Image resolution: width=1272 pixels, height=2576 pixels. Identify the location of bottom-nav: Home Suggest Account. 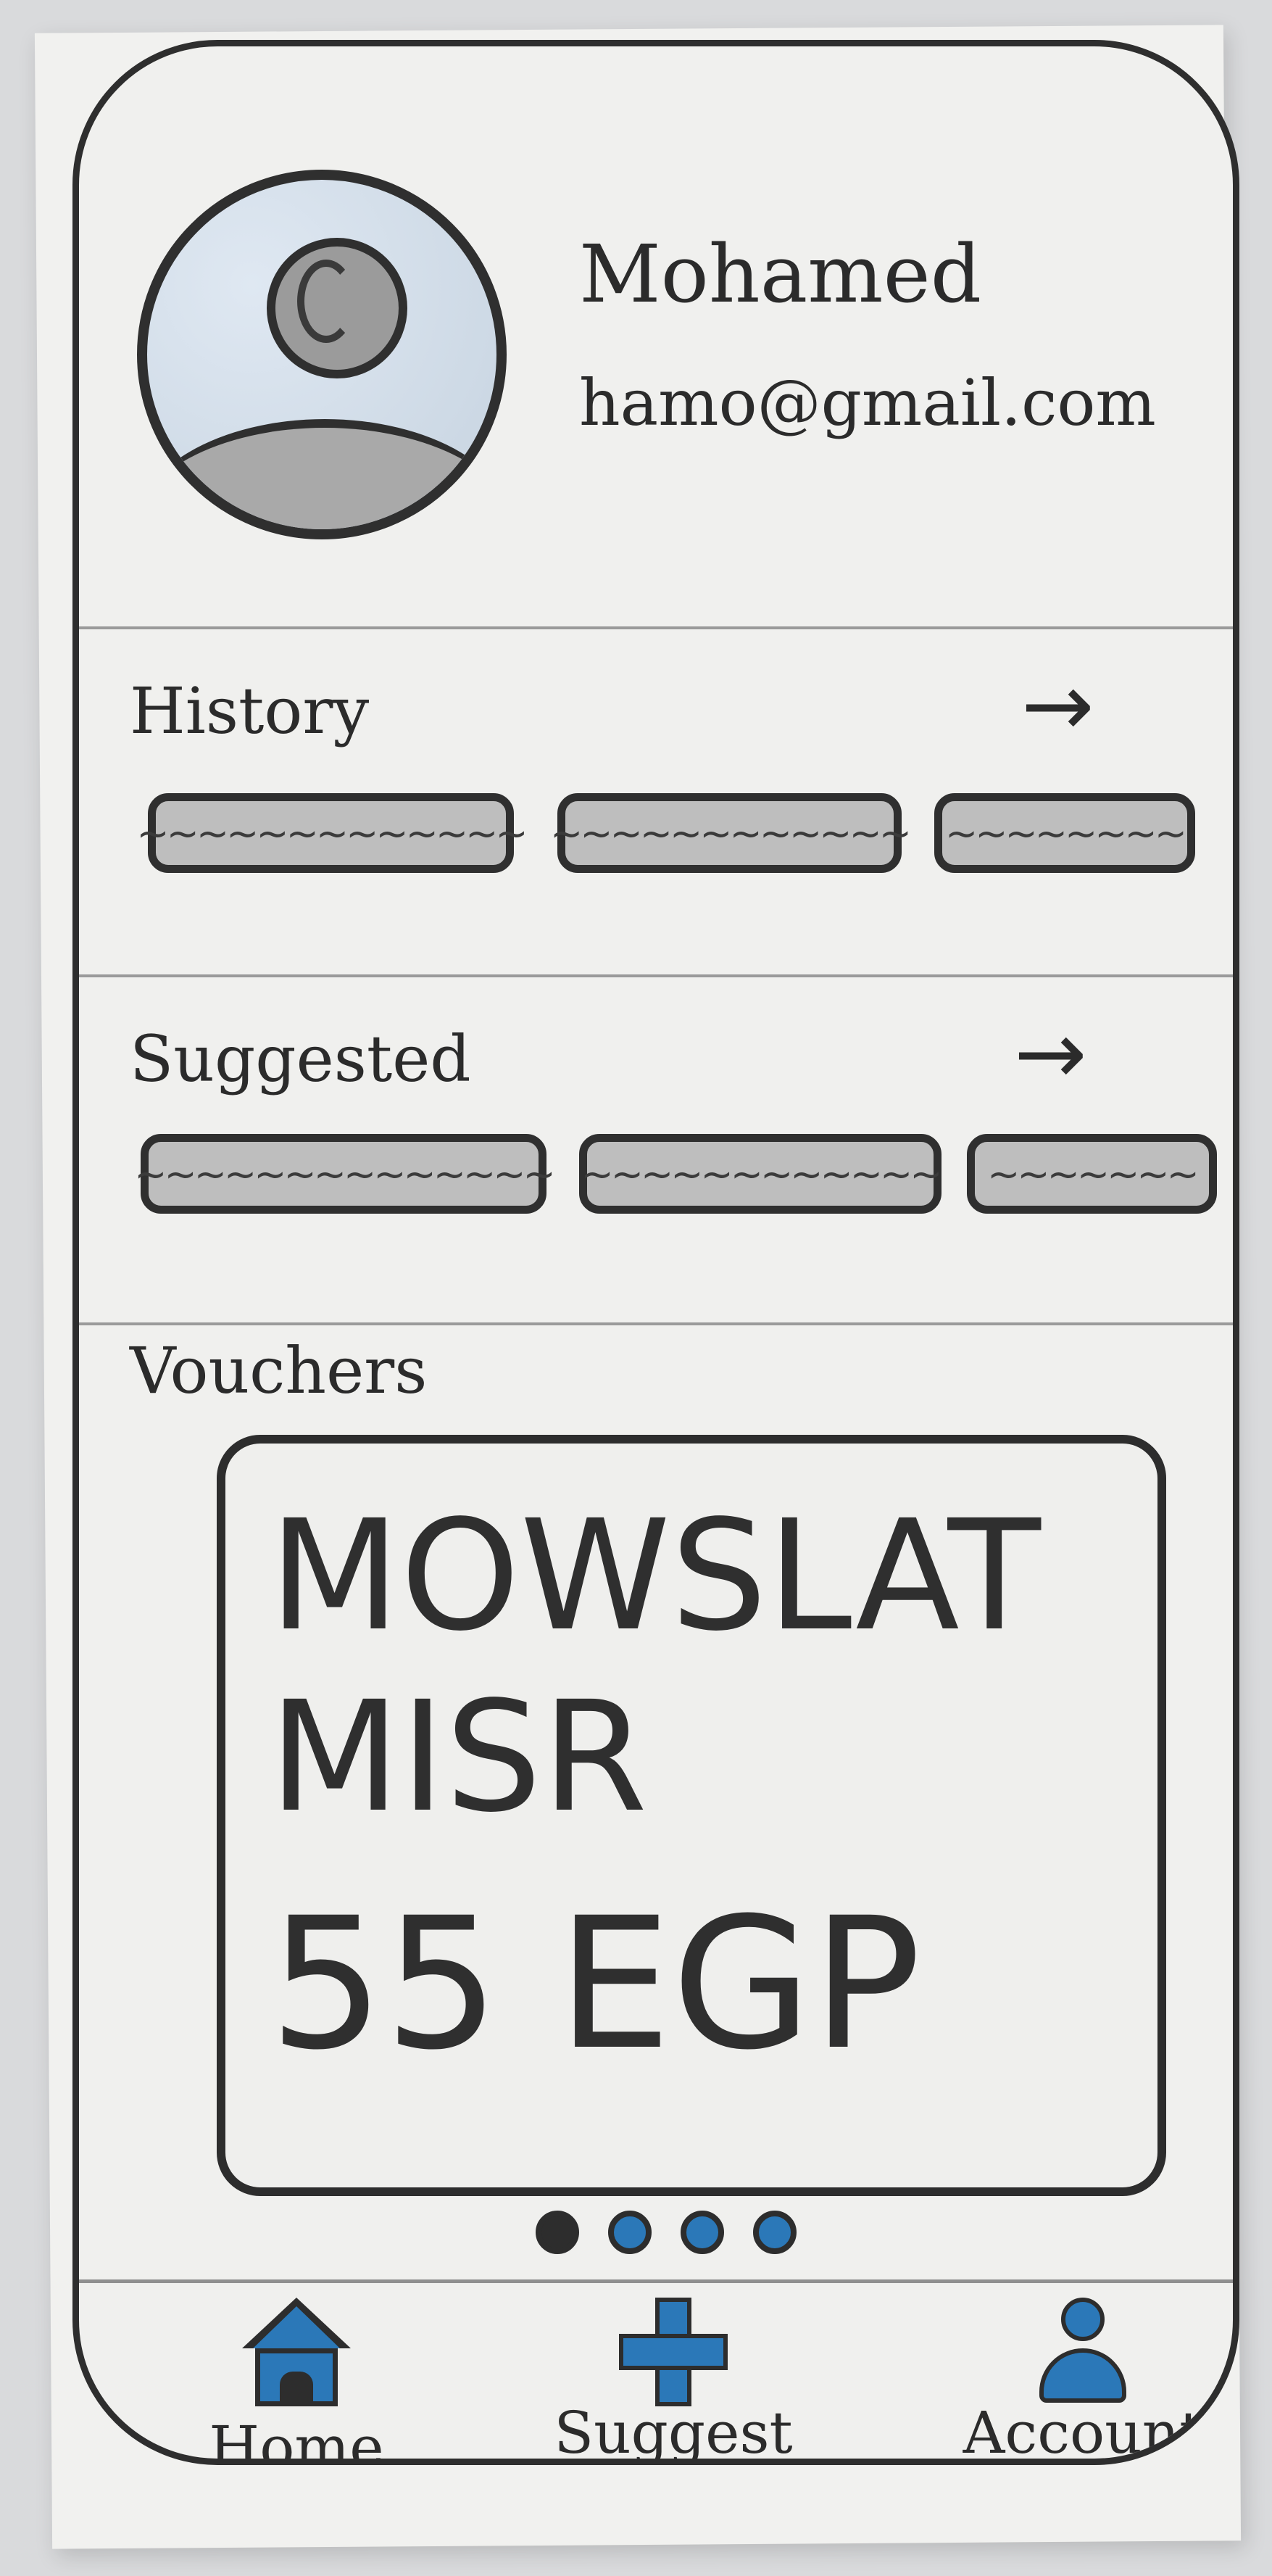
(656, 2372).